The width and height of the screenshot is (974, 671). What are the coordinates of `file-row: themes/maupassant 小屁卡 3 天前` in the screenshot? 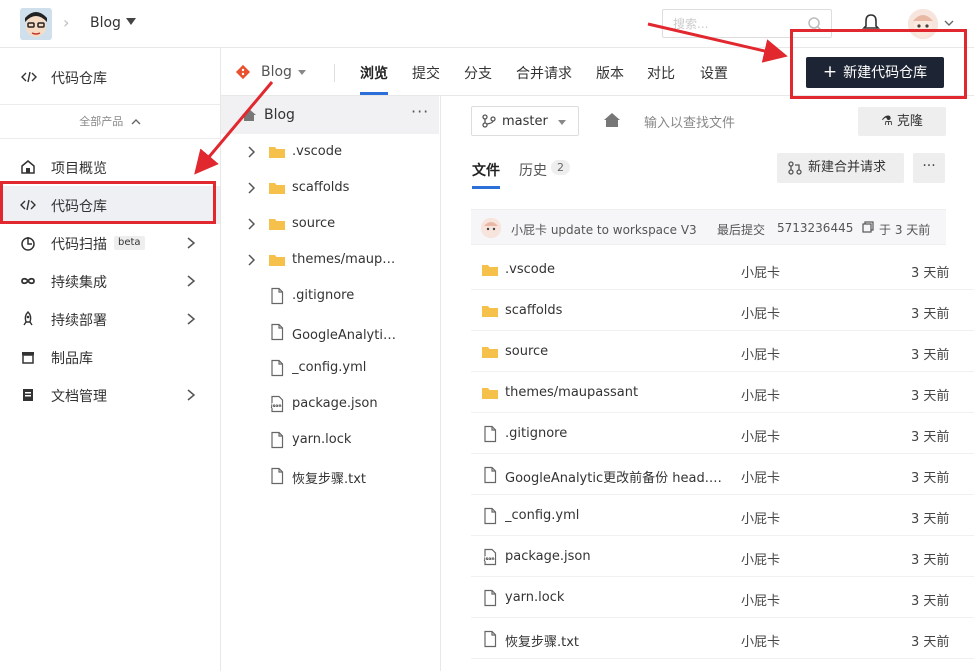 It's located at (722, 392).